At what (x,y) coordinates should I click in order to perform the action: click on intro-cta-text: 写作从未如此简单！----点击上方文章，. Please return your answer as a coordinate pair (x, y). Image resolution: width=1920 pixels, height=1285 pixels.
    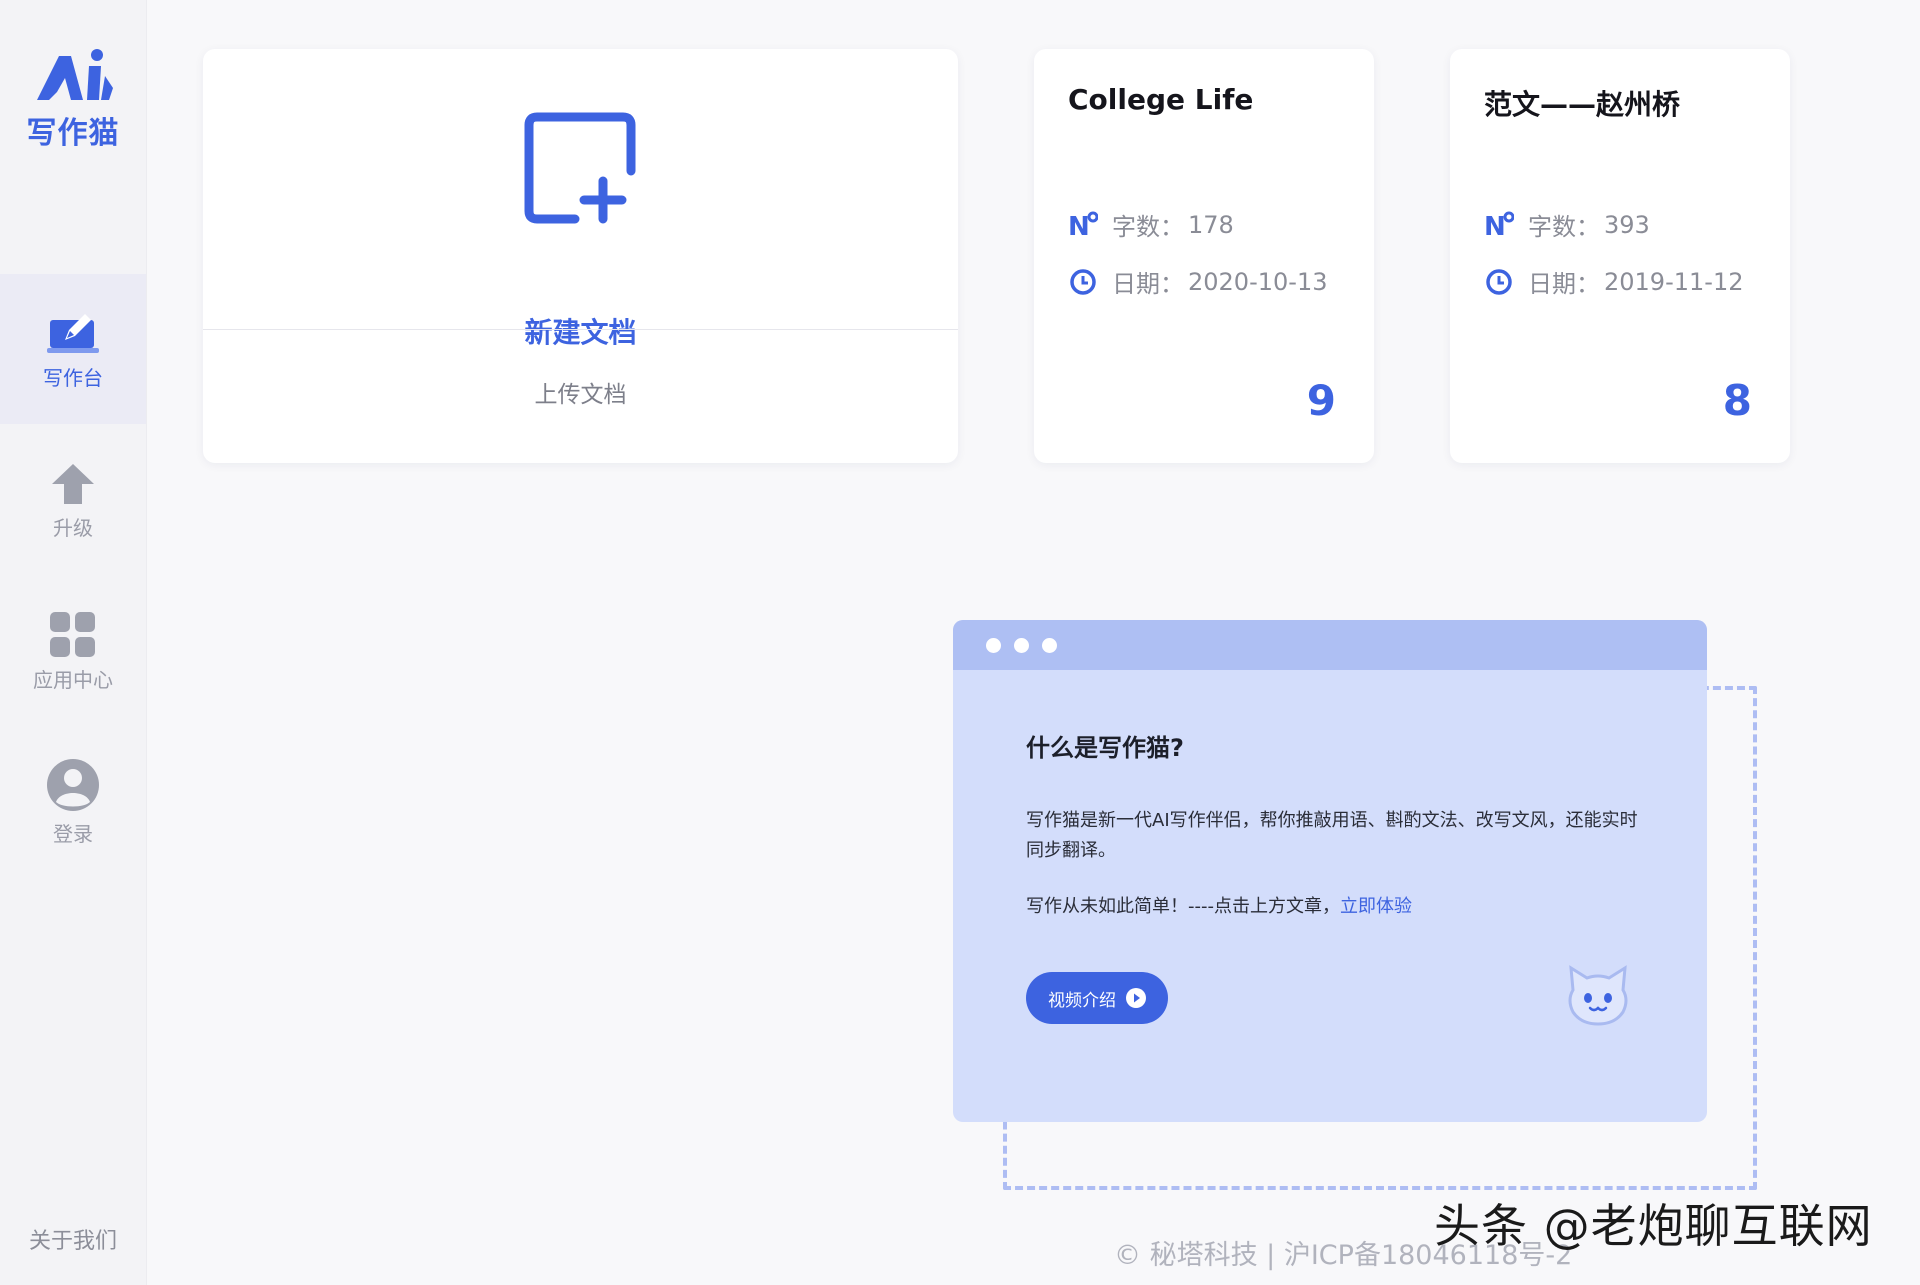
    Looking at the image, I should click on (1183, 906).